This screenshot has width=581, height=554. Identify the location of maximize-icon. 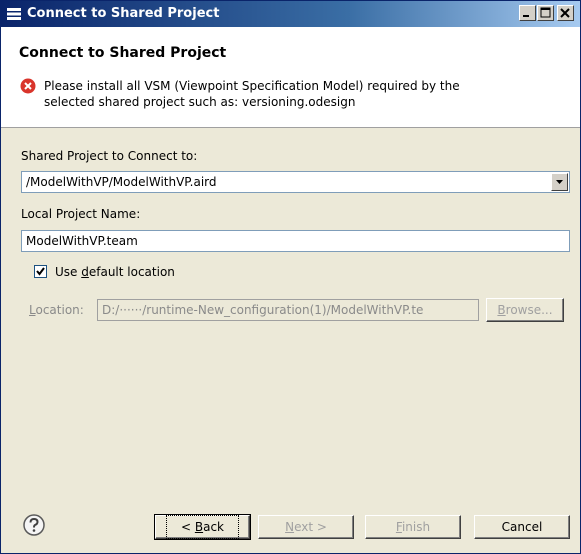
(545, 12).